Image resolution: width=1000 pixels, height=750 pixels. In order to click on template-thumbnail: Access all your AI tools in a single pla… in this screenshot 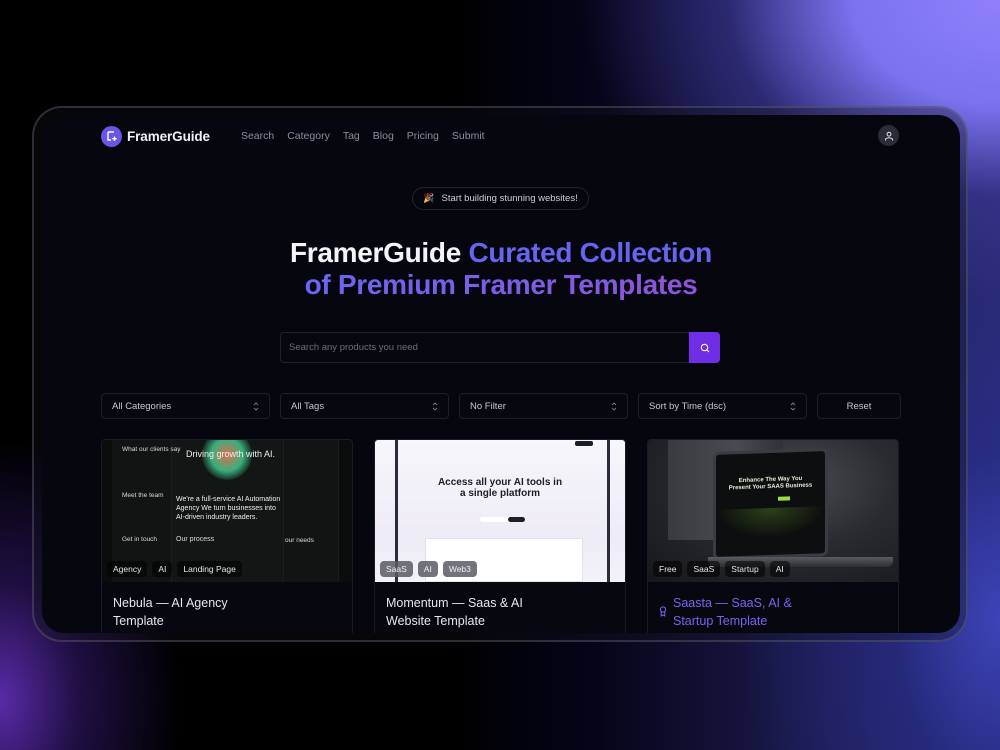, I will do `click(500, 511)`.